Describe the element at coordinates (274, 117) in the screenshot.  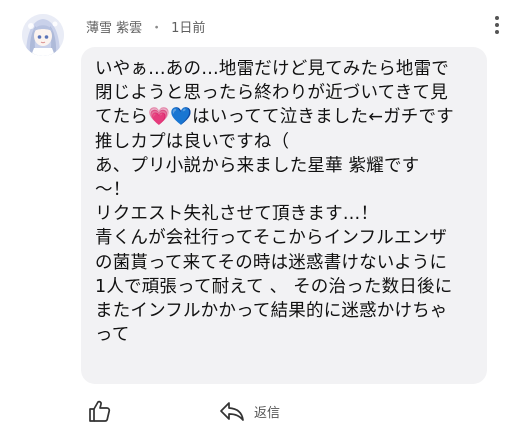
I see `comment-line: てたら💗💙はいってて泣きました←ガチです` at that location.